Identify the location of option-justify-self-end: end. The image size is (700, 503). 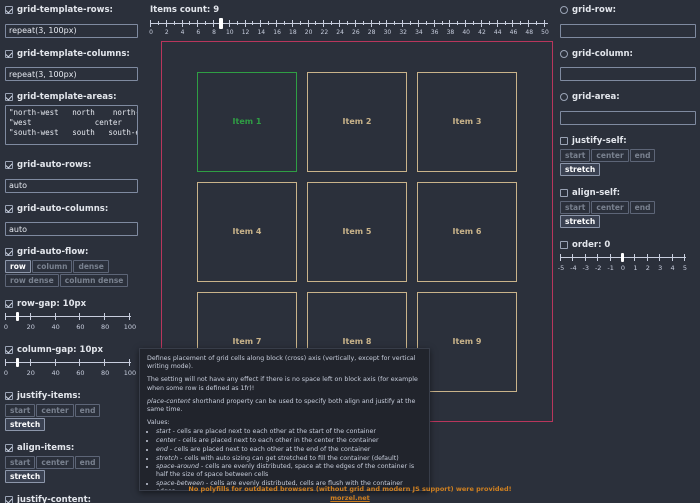
(642, 155).